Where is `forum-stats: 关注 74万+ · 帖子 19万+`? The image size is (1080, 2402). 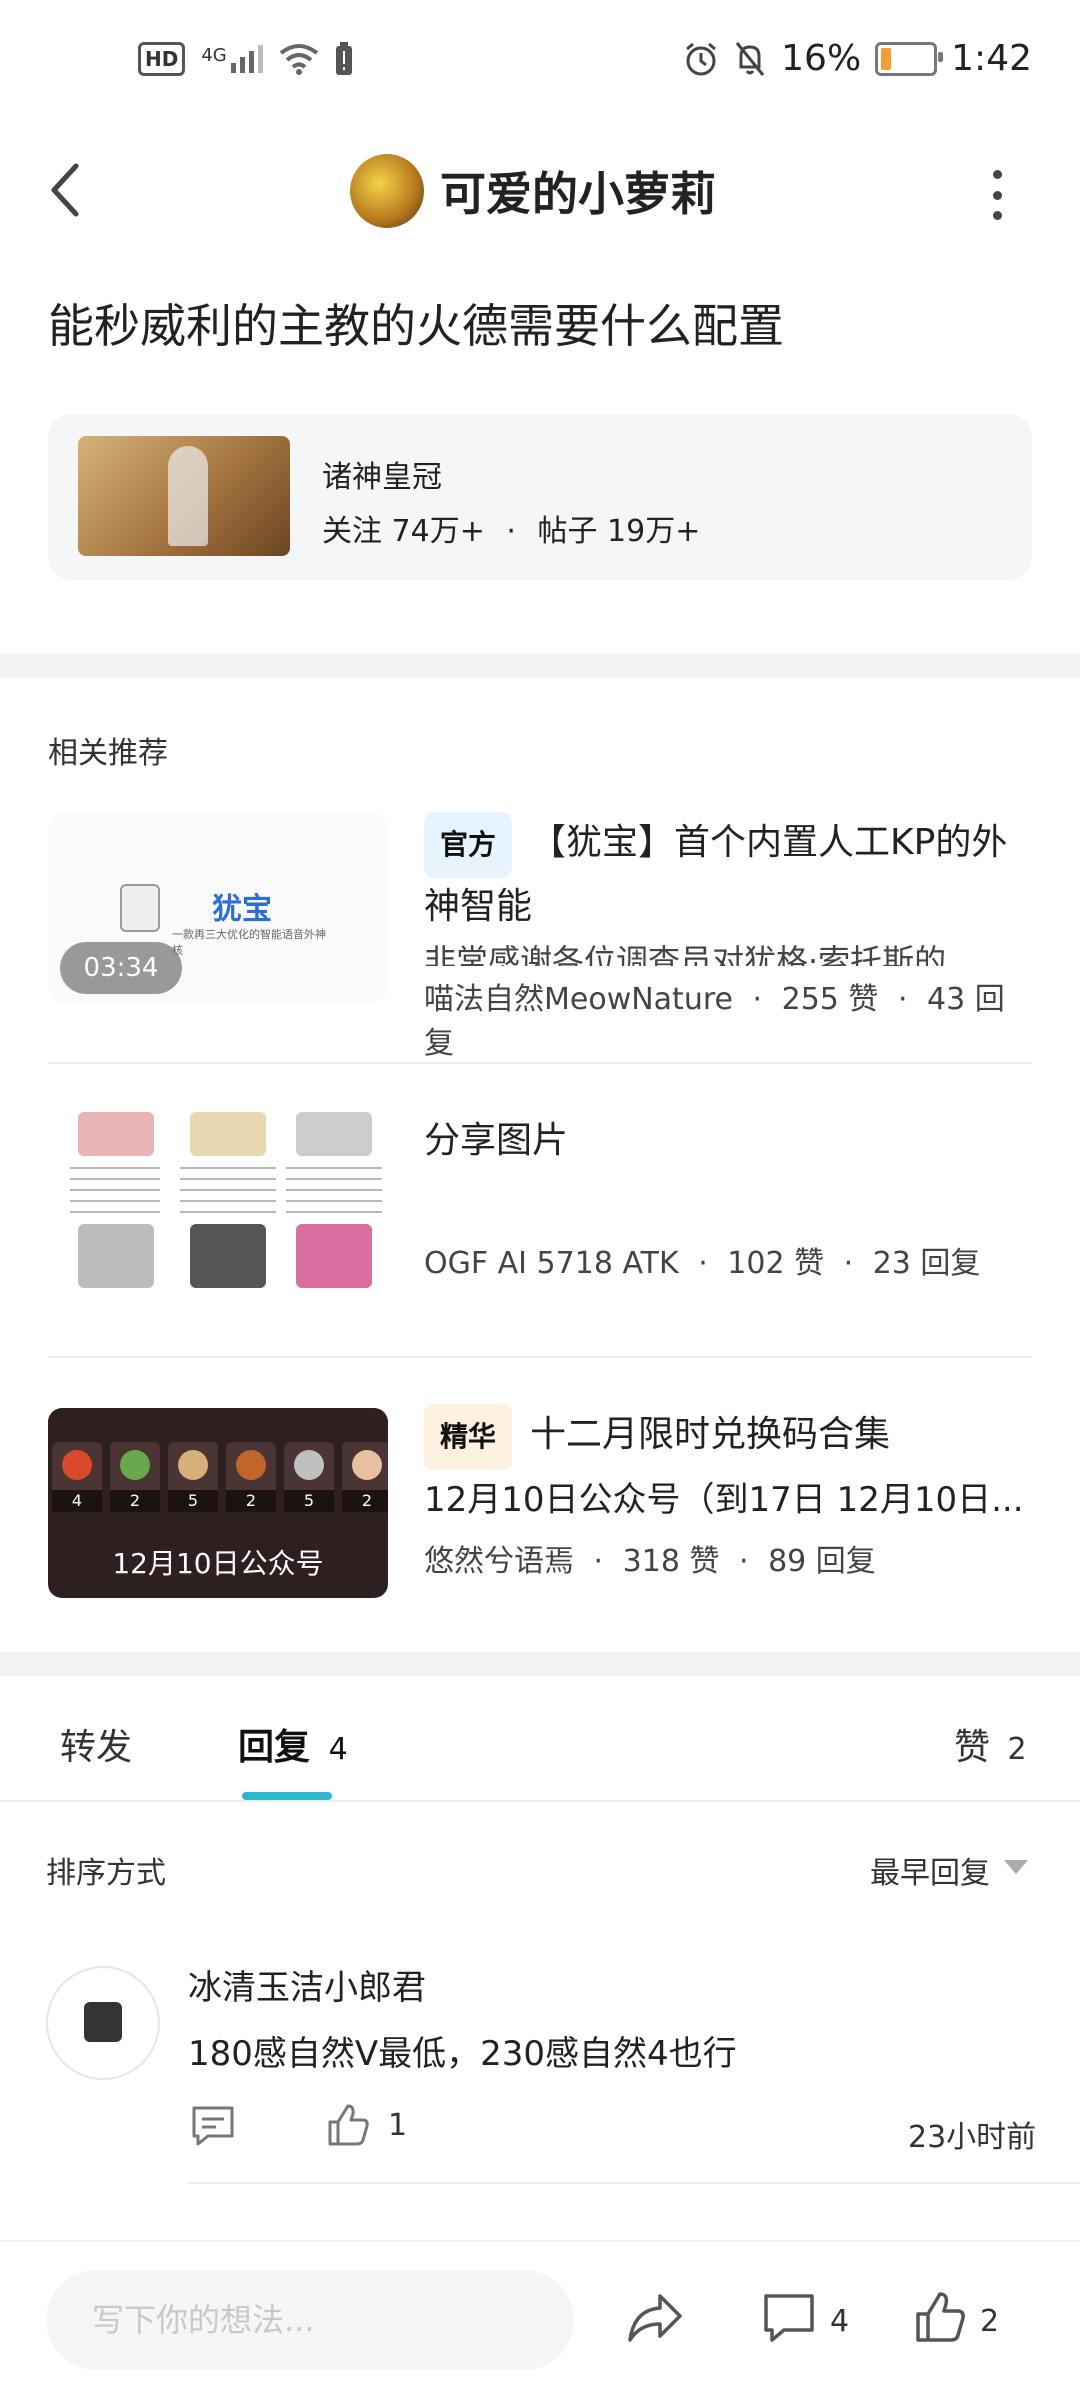 forum-stats: 关注 74万+ · 帖子 19万+ is located at coordinates (511, 528).